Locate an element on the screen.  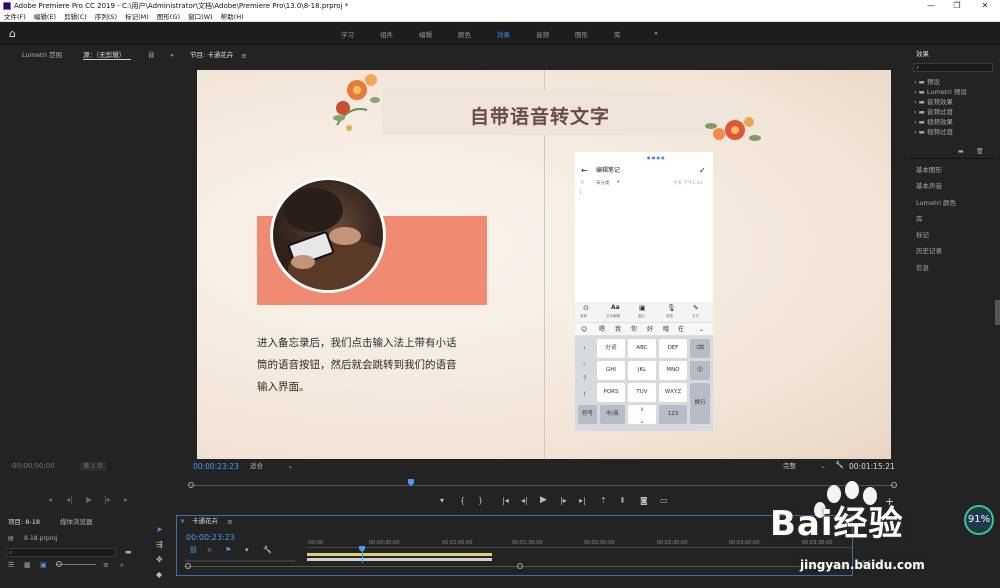
workspace-tab-editing: 编辑 is located at coordinates (425, 34).